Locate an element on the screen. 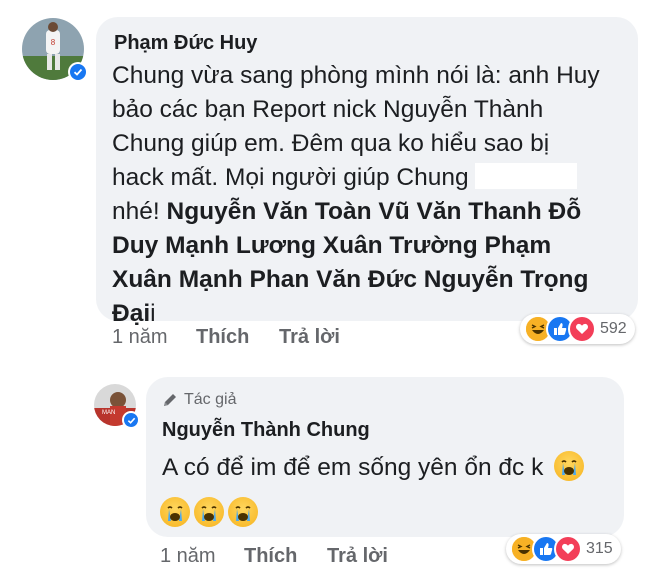 The image size is (660, 584). reaction-count: 592 is located at coordinates (613, 328).